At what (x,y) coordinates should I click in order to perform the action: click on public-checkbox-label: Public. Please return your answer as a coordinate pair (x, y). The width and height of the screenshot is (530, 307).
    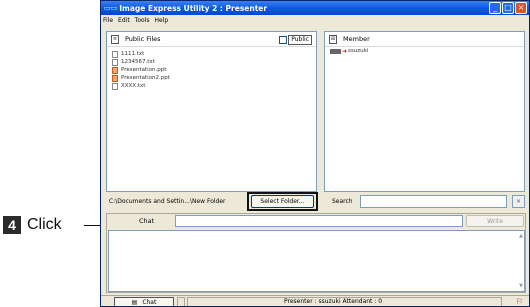
    Looking at the image, I should click on (300, 40).